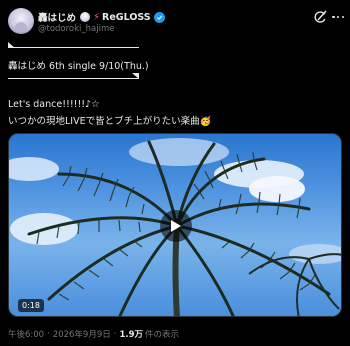 The image size is (350, 346). Describe the element at coordinates (21, 21) in the screenshot. I see `author-avatar` at that location.